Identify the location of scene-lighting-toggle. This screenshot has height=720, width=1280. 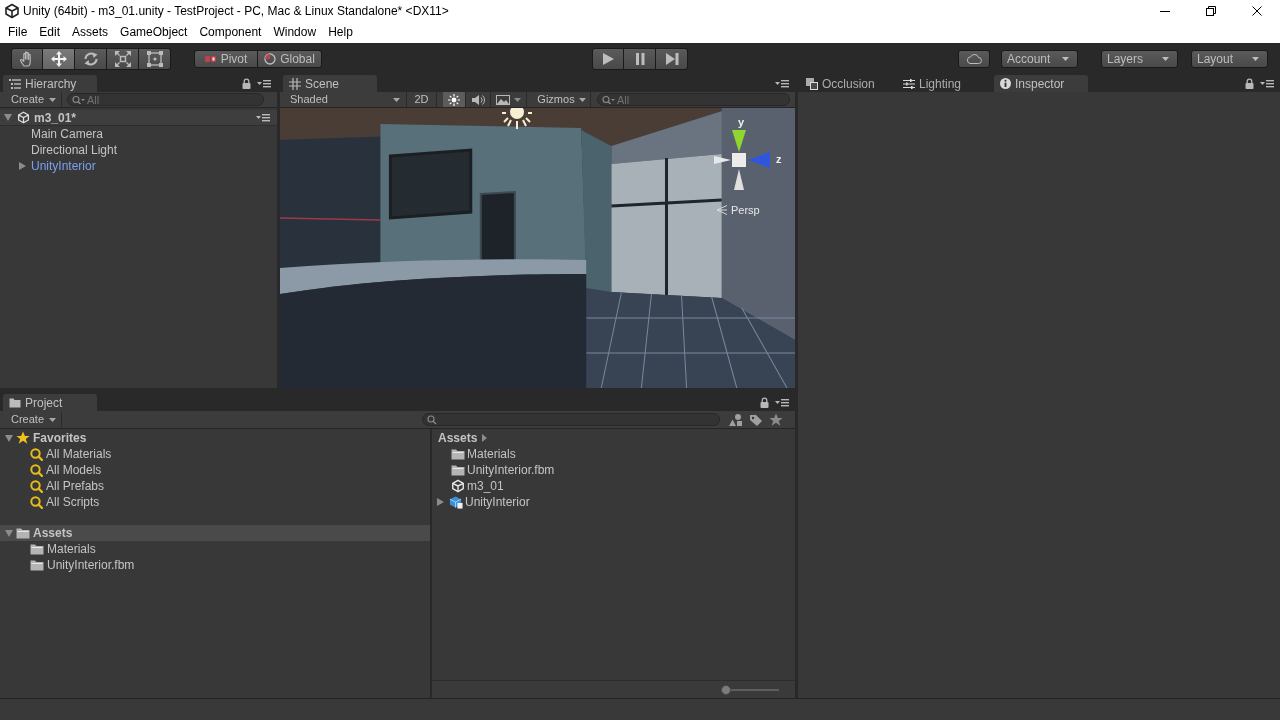
(454, 99).